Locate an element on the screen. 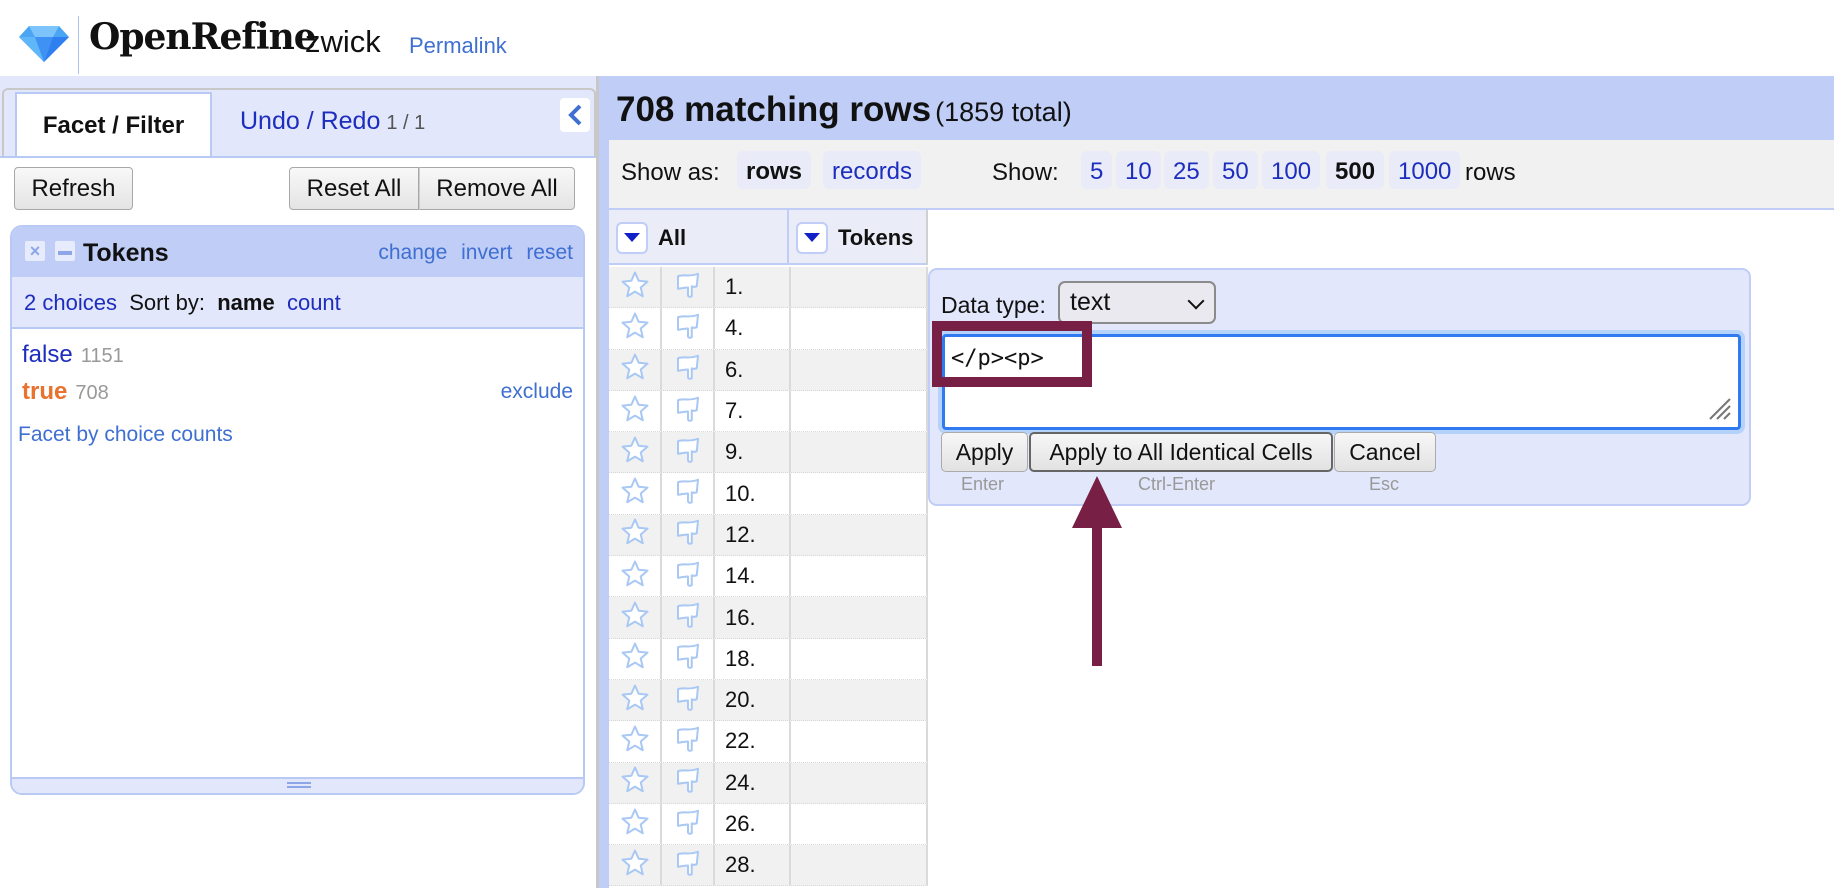 This screenshot has height=888, width=1834. refresh-button: Refresh is located at coordinates (73, 188).